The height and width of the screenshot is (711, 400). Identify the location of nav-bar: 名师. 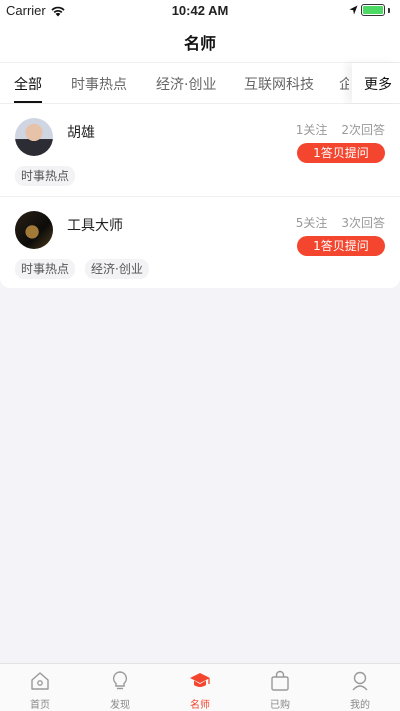
(200, 42).